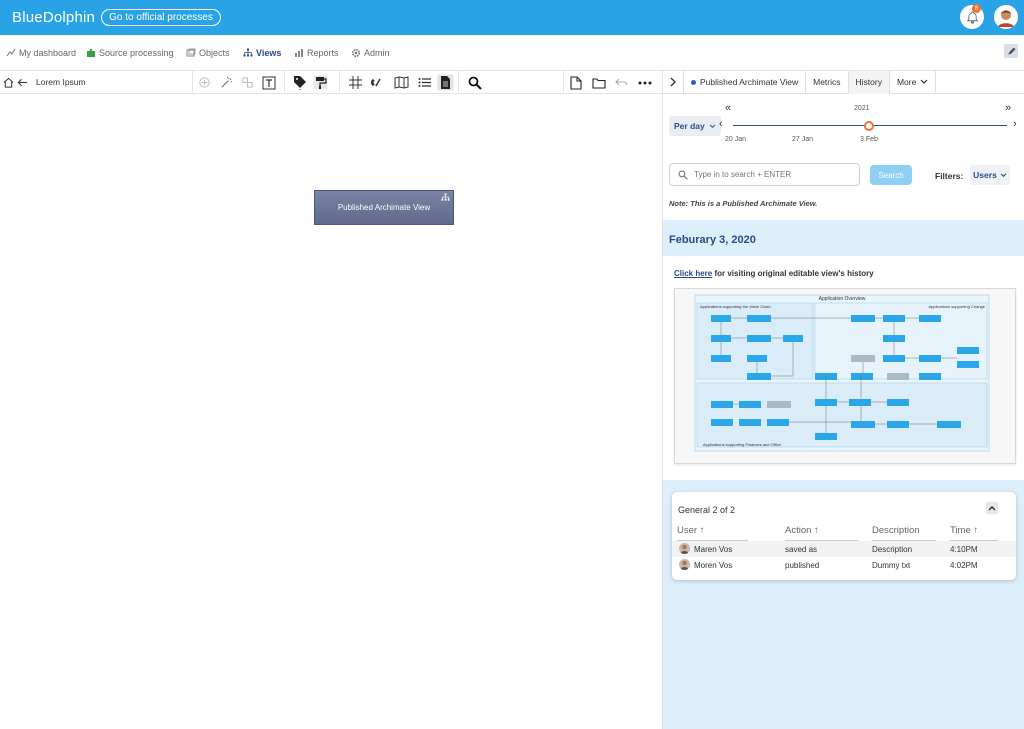 This screenshot has height=729, width=1024. Describe the element at coordinates (827, 82) in the screenshot. I see `tab-metrics: Metrics` at that location.